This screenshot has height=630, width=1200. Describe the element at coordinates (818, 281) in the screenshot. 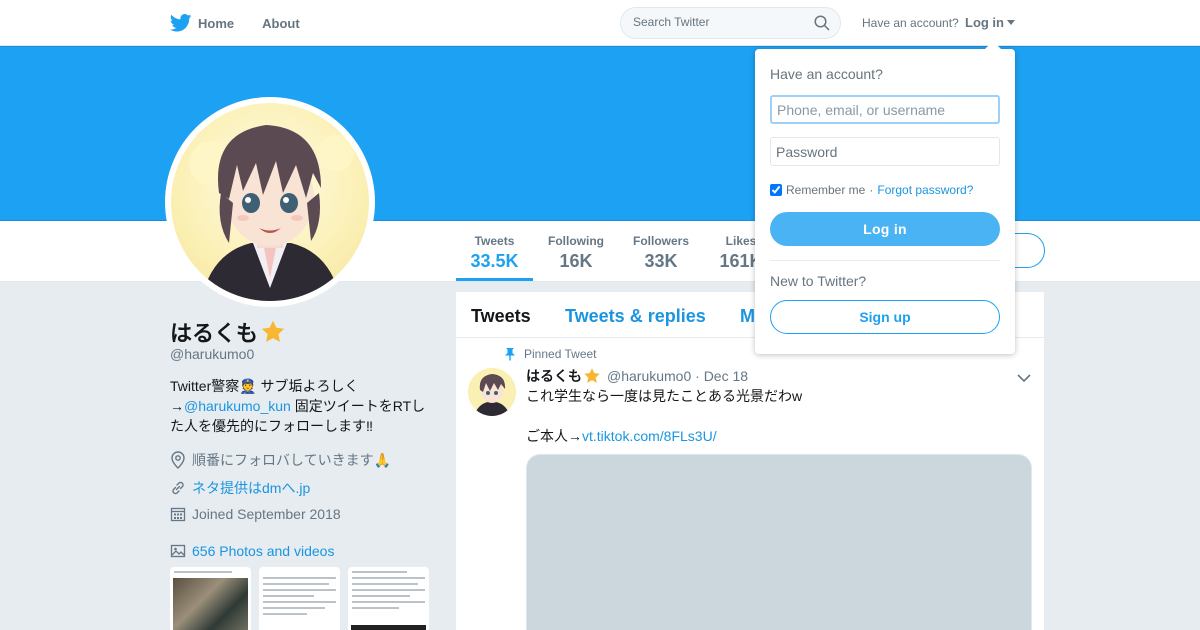

I see `new-to-twitter-text: New to Twitter?` at that location.